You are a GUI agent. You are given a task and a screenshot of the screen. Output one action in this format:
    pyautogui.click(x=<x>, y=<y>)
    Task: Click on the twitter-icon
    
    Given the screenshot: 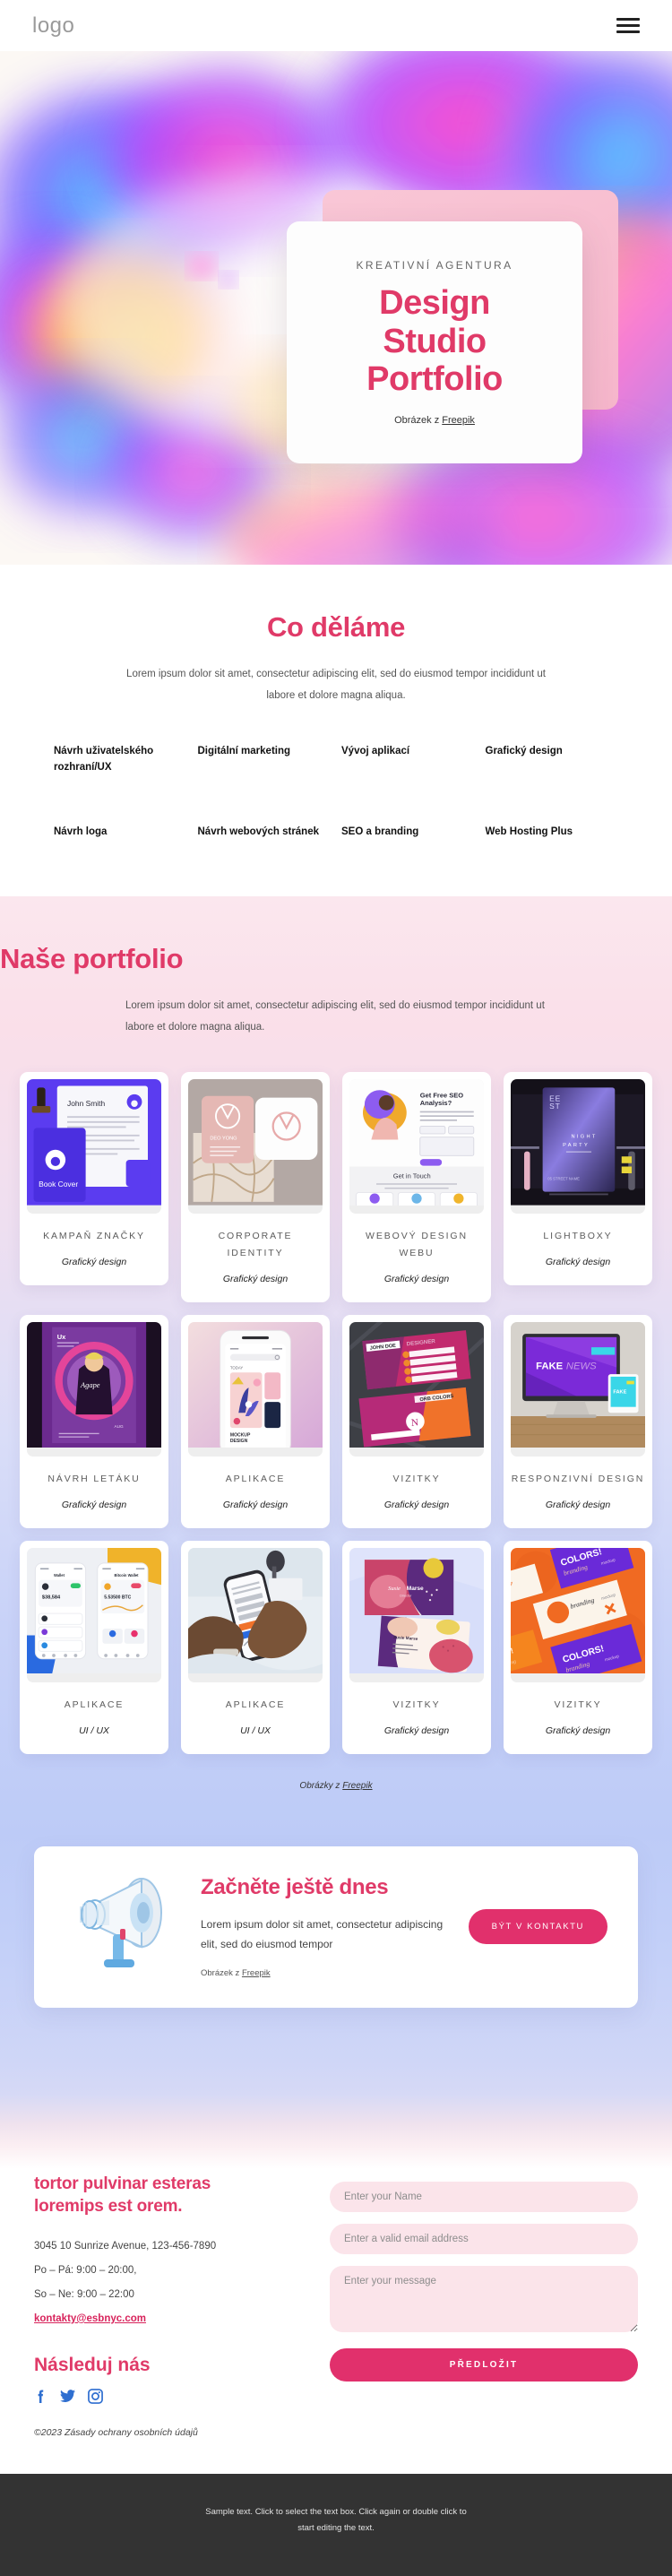 What is the action you would take?
    pyautogui.click(x=67, y=2396)
    